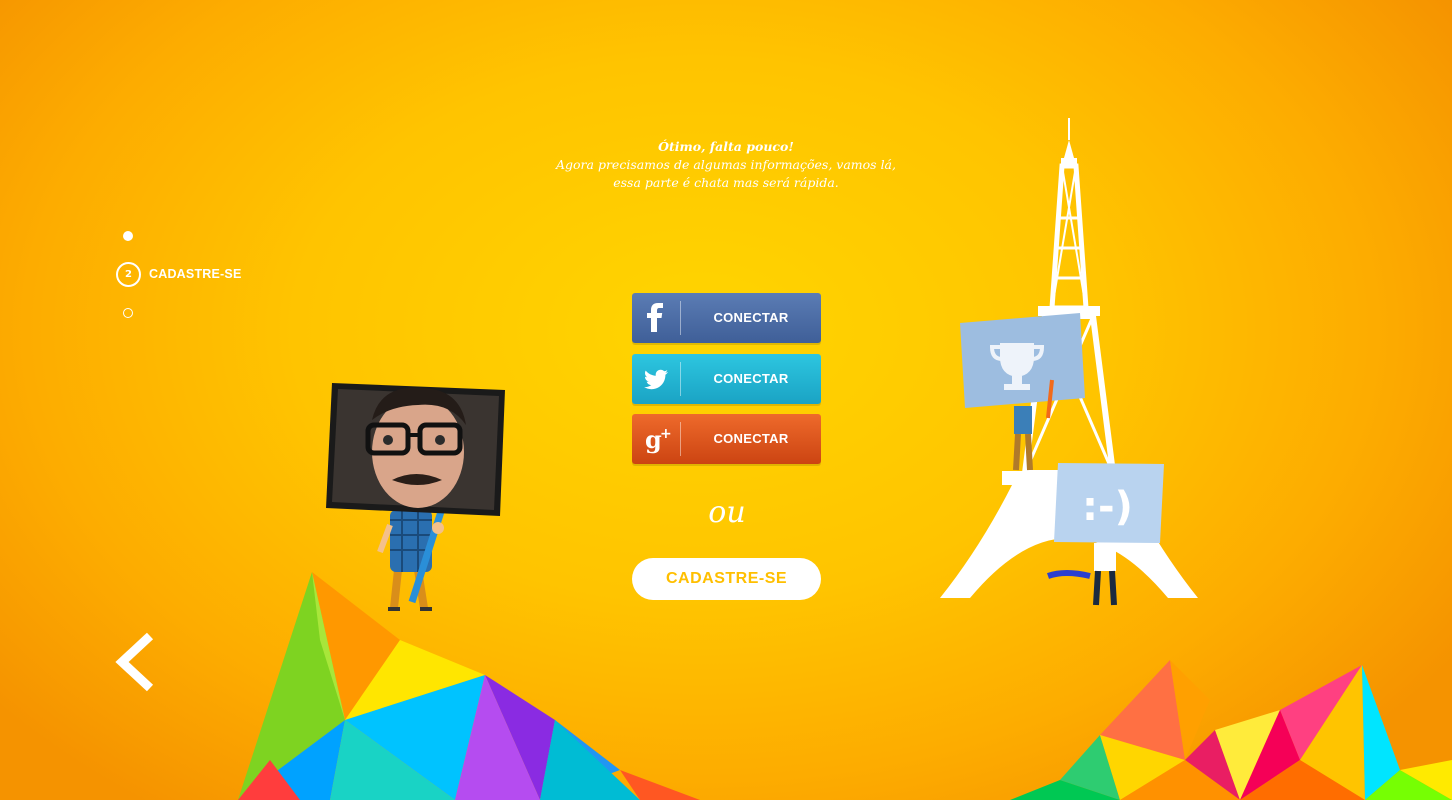 This screenshot has height=800, width=1452. Describe the element at coordinates (751, 378) in the screenshot. I see `twitter-connect-label: CONECTAR` at that location.